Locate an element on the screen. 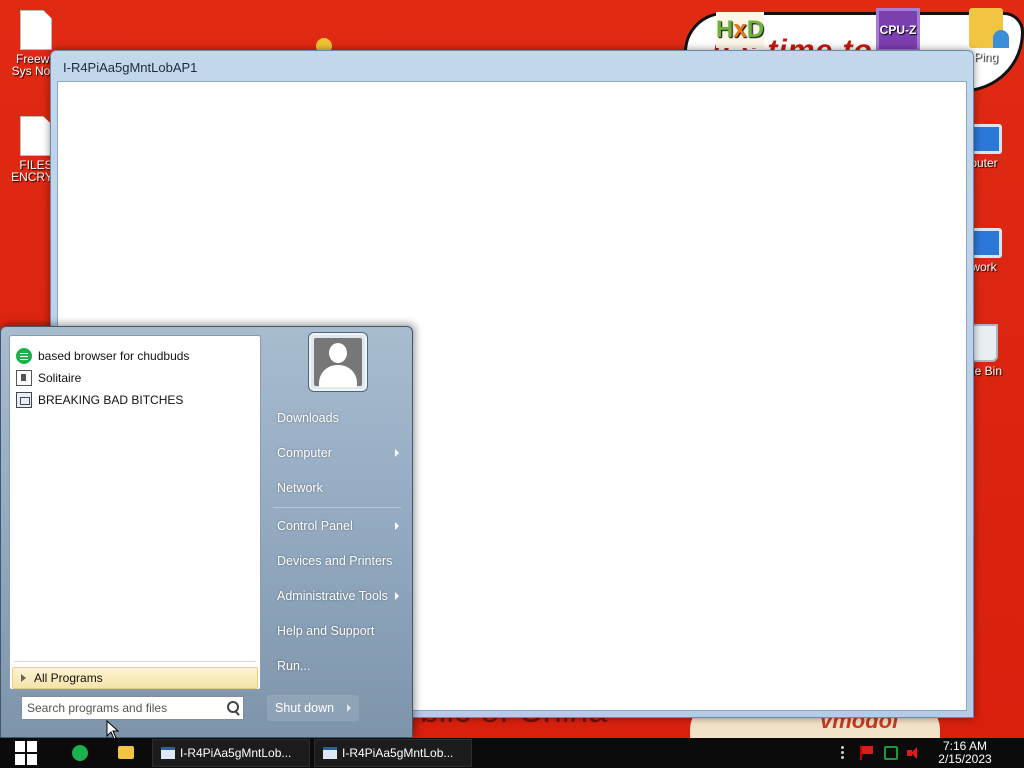  program-item-label: based browser for chudbuds is located at coordinates (114, 356).